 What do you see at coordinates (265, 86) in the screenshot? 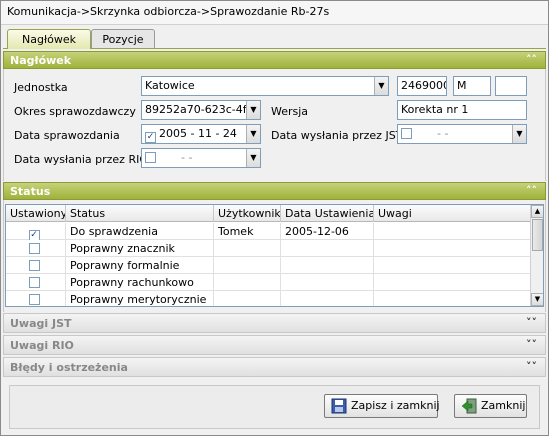
I see `jednostka-combo: Katowice ▼` at bounding box center [265, 86].